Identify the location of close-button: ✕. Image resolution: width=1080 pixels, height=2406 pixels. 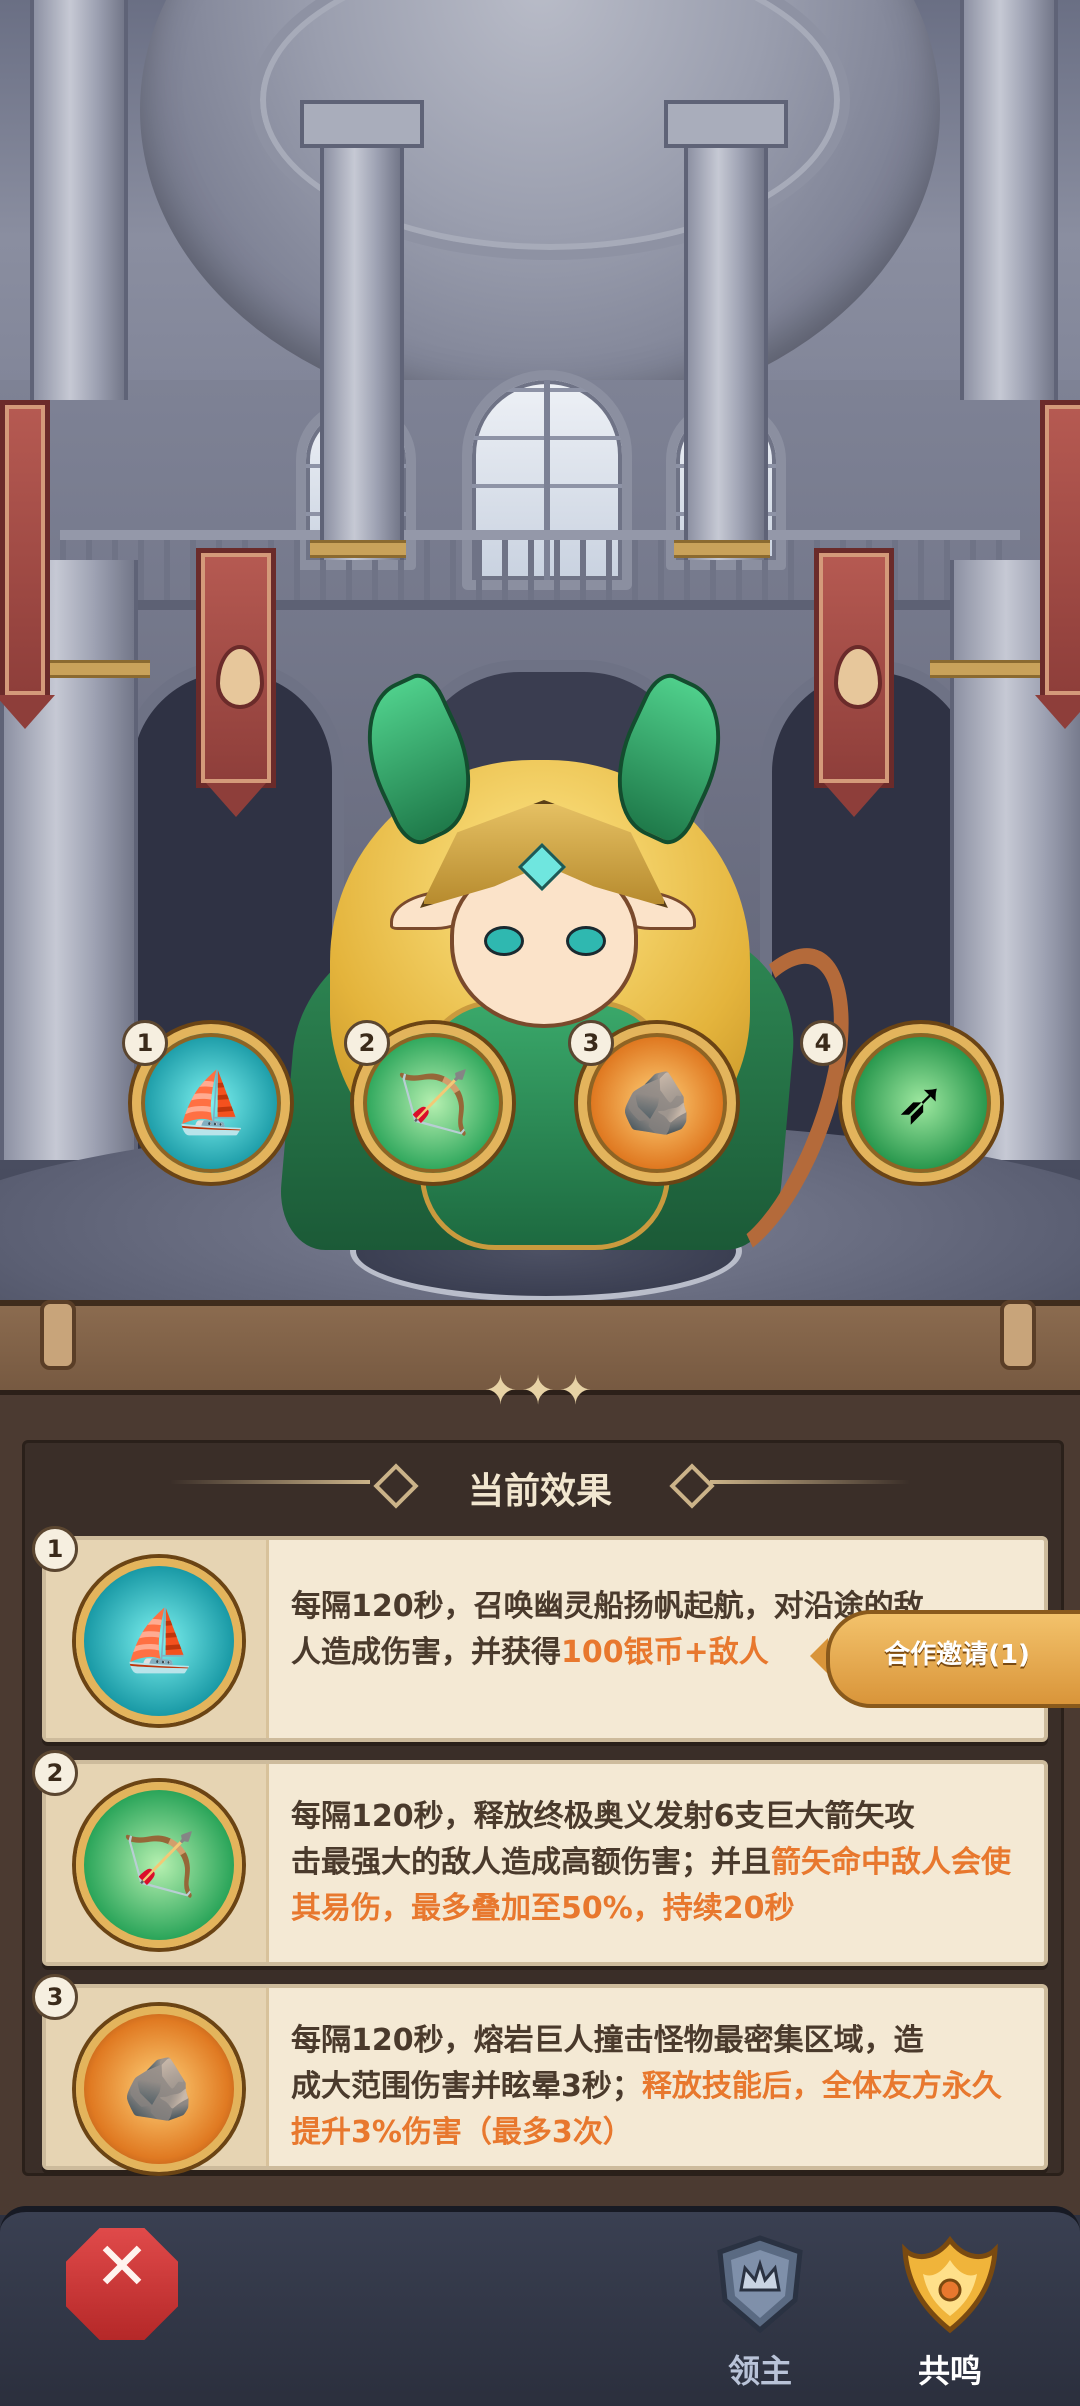
(122, 2284).